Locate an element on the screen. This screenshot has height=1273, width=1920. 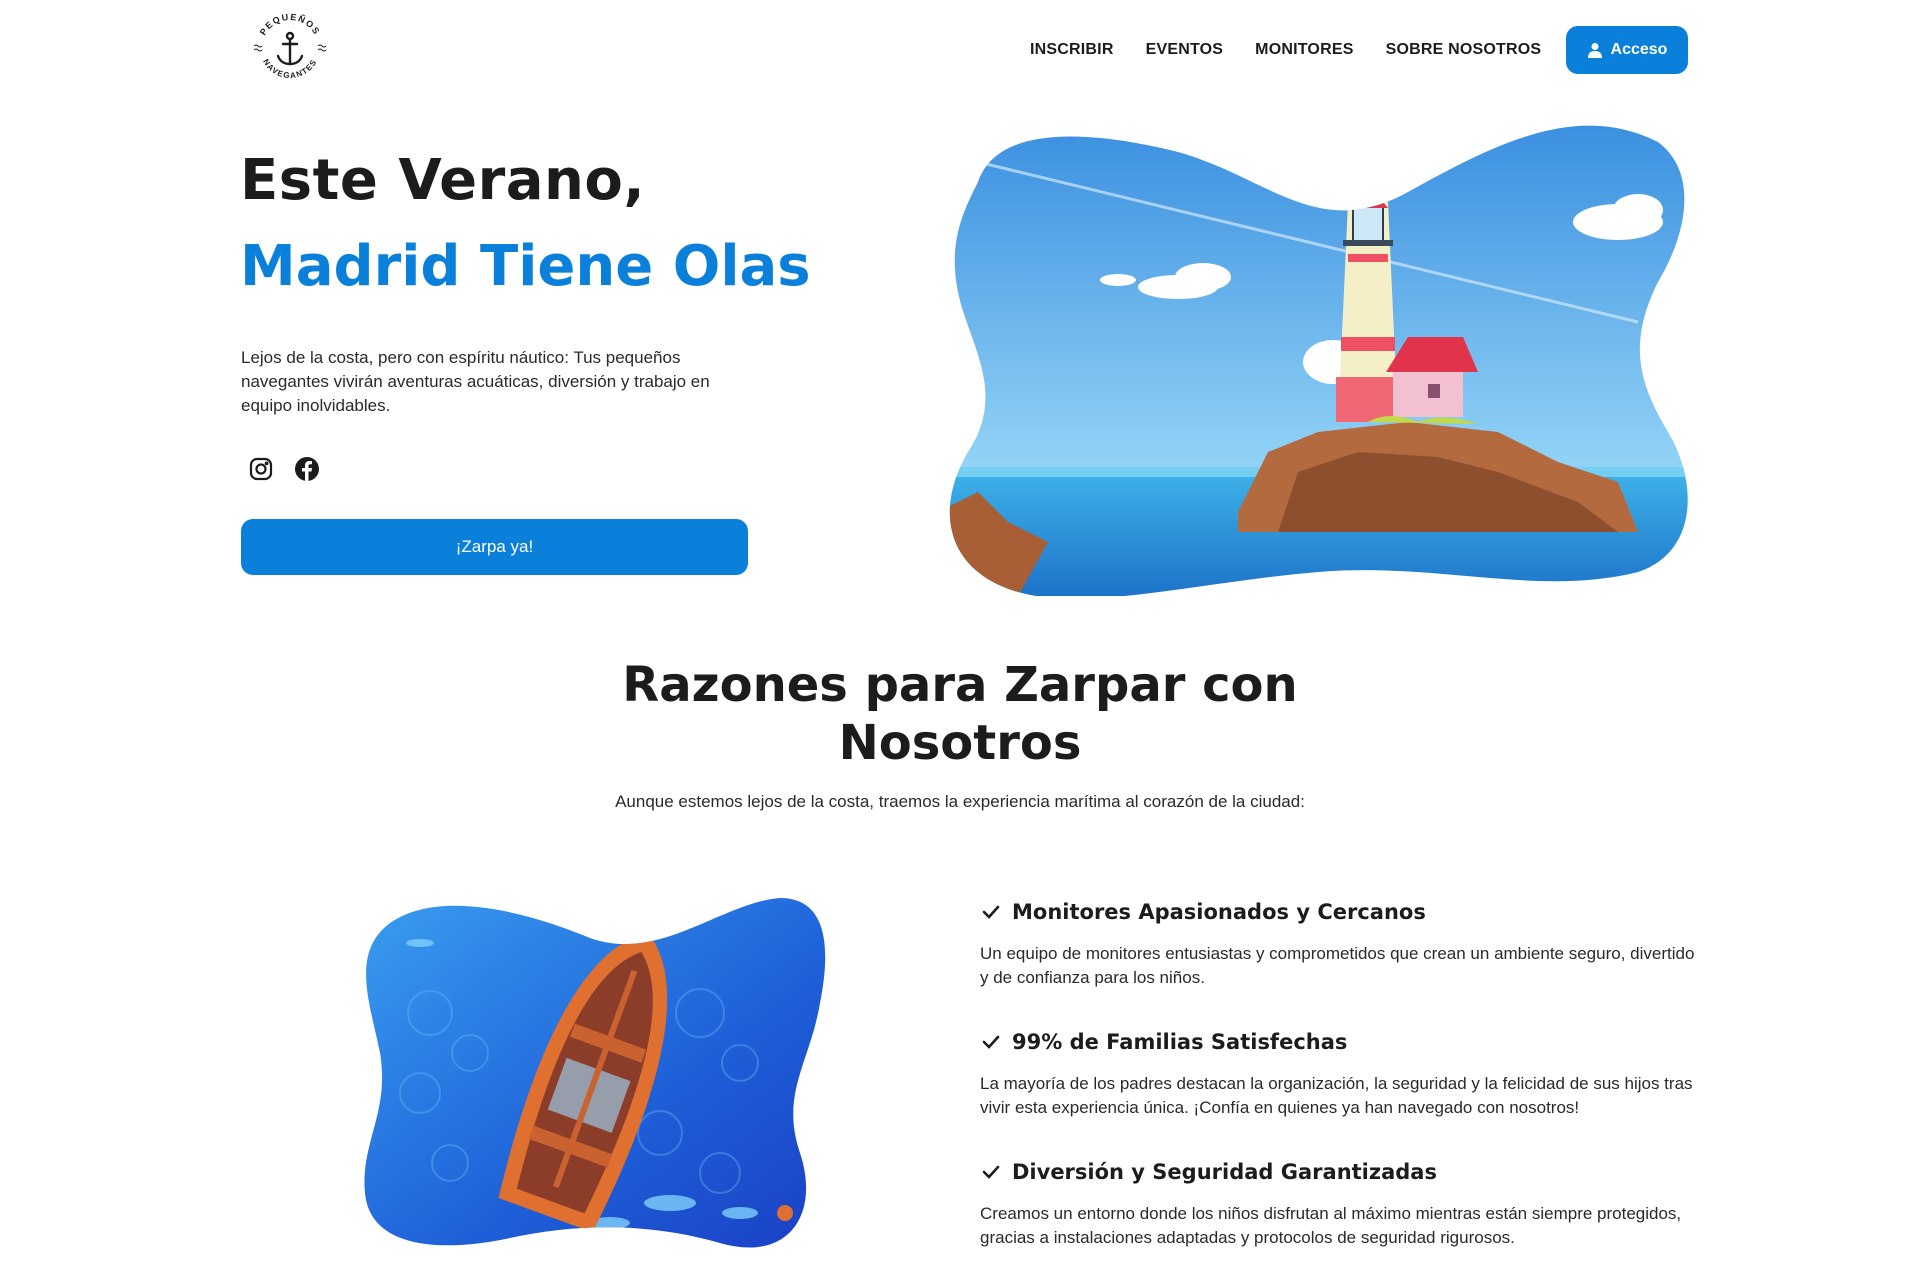
zarpa-ya-button: ¡Zarpa ya! is located at coordinates (494, 547).